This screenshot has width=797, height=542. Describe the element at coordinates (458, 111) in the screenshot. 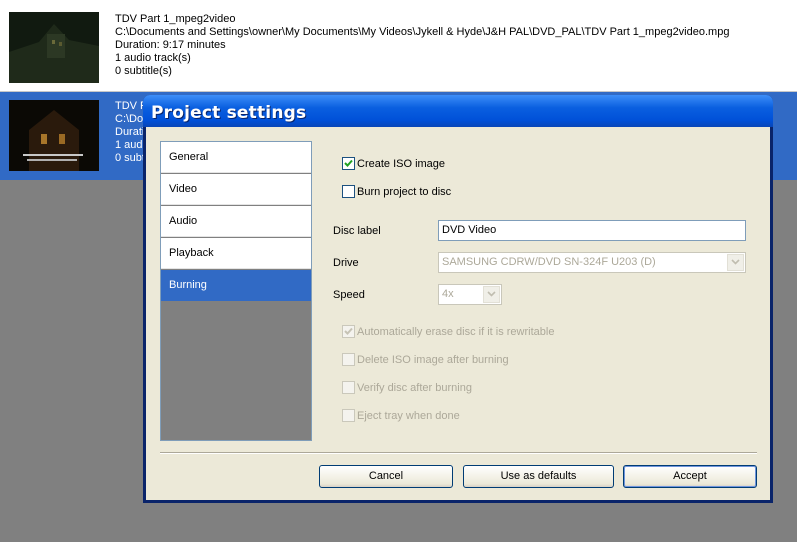

I see `dialog-titlebar: Project settings` at that location.